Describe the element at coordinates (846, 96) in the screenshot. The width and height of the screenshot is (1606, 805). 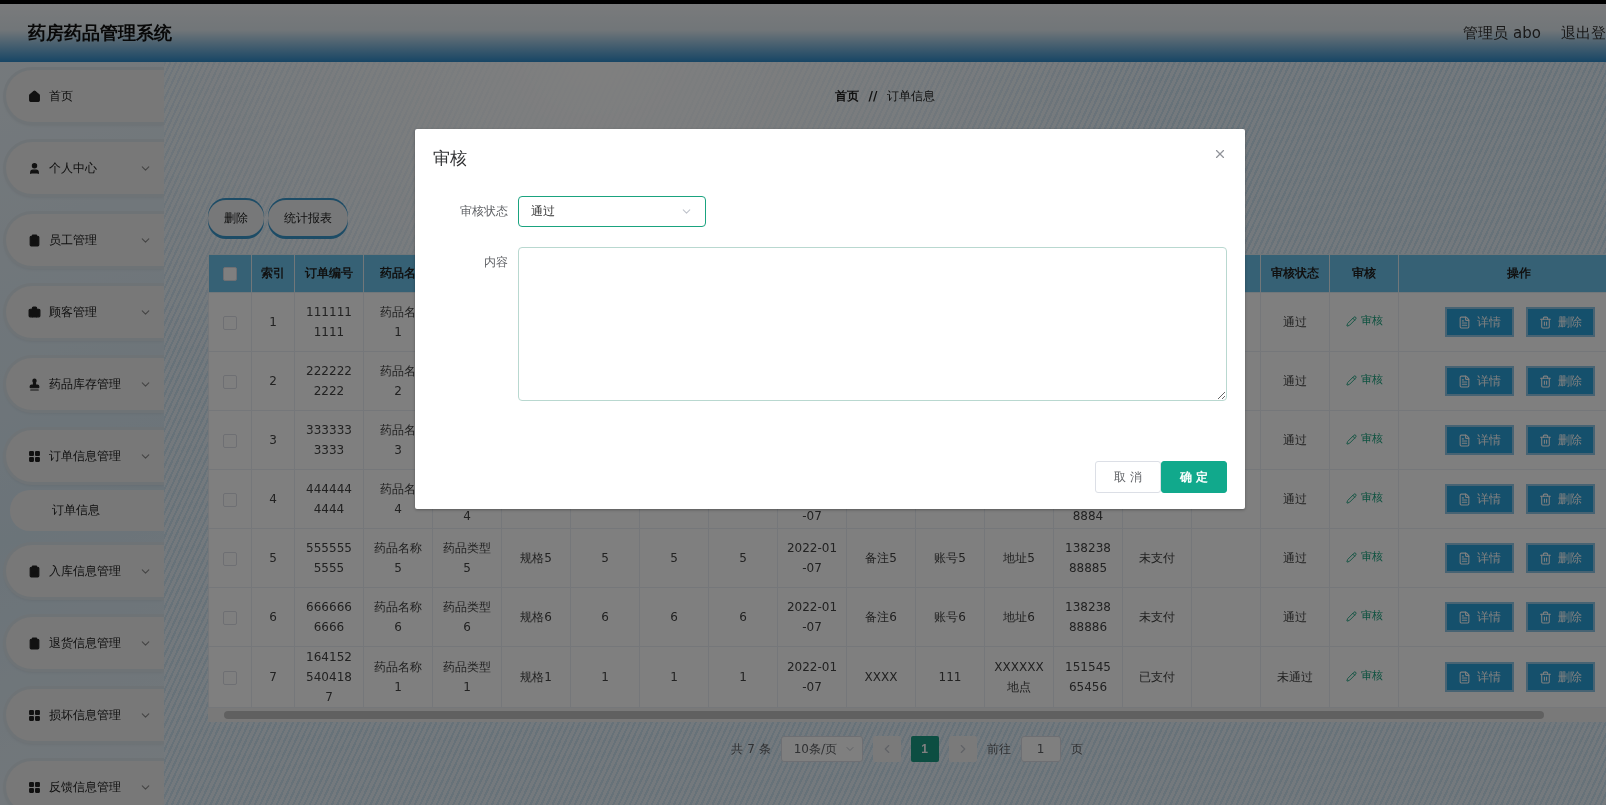
I see `breadcrumb-item: 首页` at that location.